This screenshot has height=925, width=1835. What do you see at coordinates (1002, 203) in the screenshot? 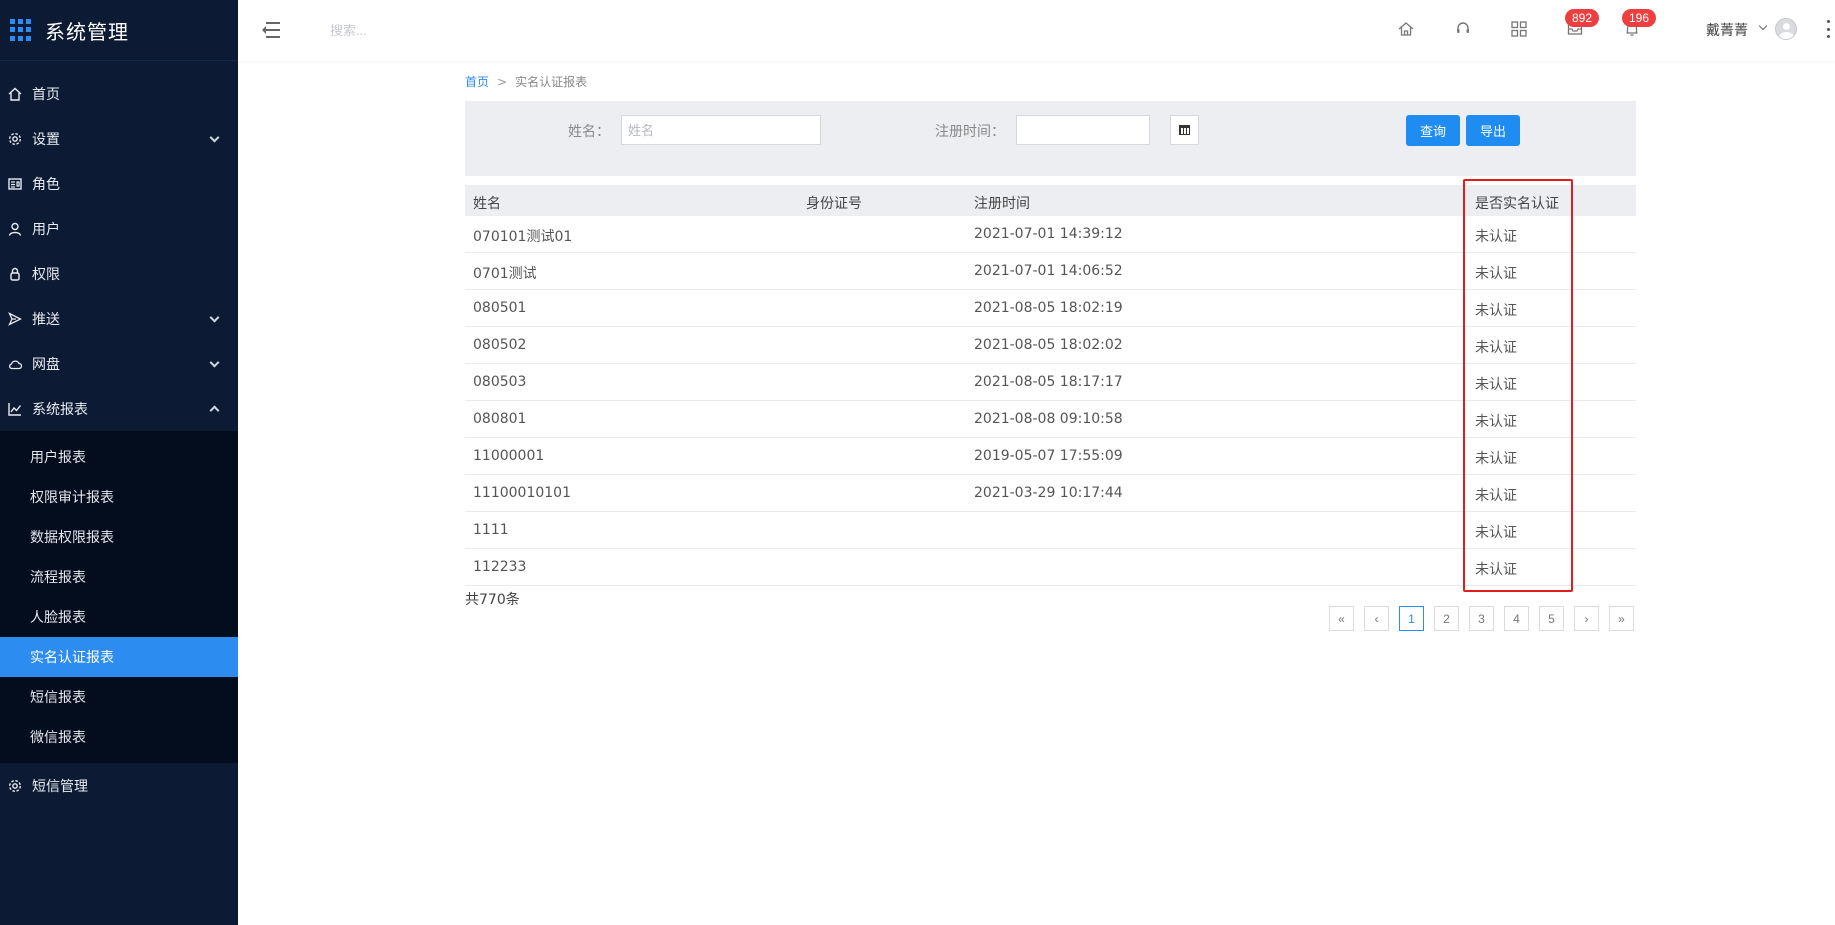
I see `column-header-register-time: 注册时间` at bounding box center [1002, 203].